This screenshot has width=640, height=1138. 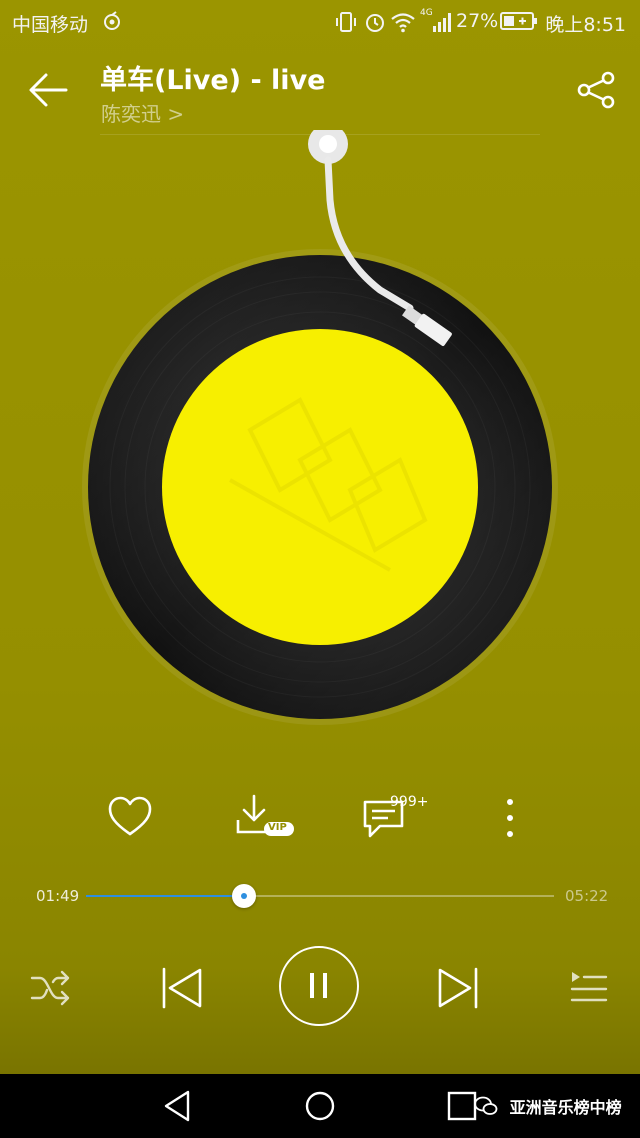 I want to click on next-track-icon, so click(x=458, y=988).